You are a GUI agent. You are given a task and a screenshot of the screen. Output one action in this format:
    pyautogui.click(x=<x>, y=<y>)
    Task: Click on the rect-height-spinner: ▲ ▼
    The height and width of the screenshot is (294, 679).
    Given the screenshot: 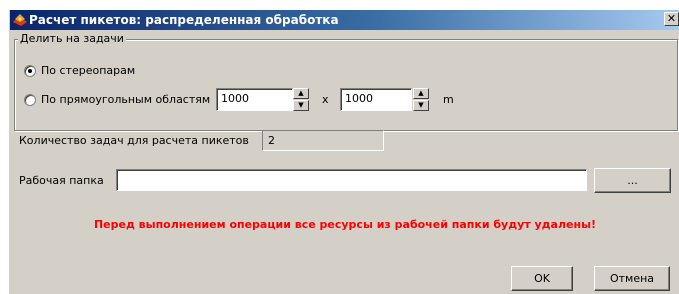 What is the action you would take?
    pyautogui.click(x=421, y=99)
    